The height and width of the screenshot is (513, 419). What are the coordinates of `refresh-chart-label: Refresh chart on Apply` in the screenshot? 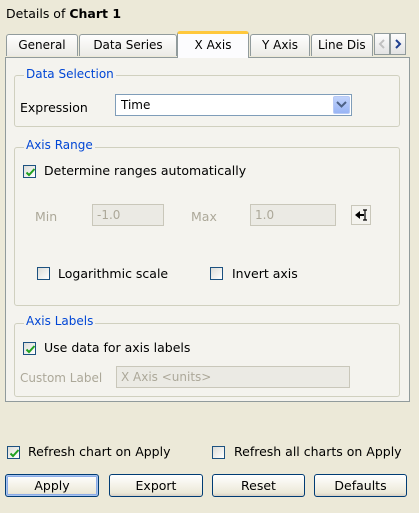 It's located at (99, 451).